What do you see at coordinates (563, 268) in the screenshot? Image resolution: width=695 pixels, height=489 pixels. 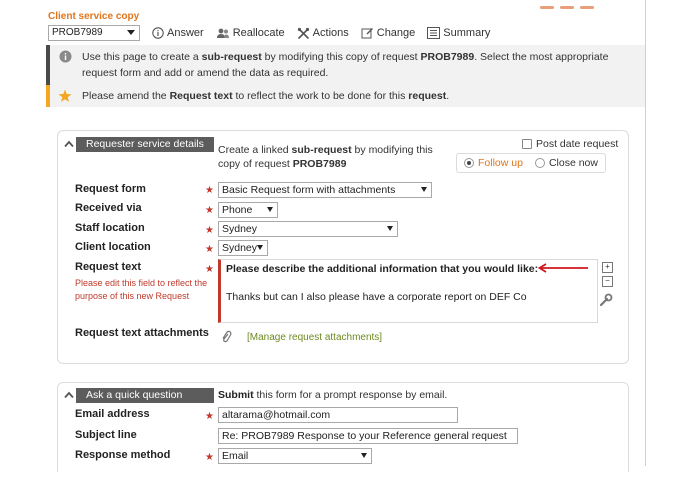 I see `arrow-left-icon` at bounding box center [563, 268].